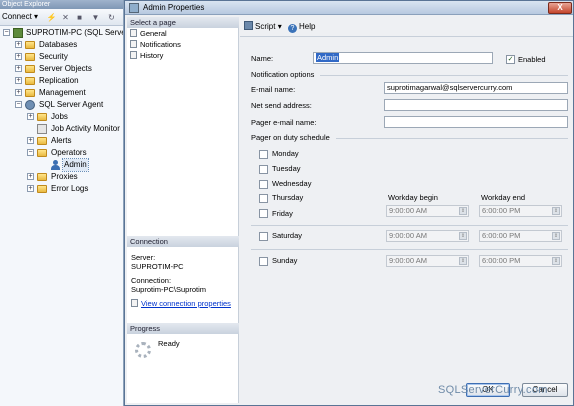 The width and height of the screenshot is (574, 406). What do you see at coordinates (61, 105) in the screenshot?
I see `tree-item-sql-server-agent: − SQL Server Agent` at bounding box center [61, 105].